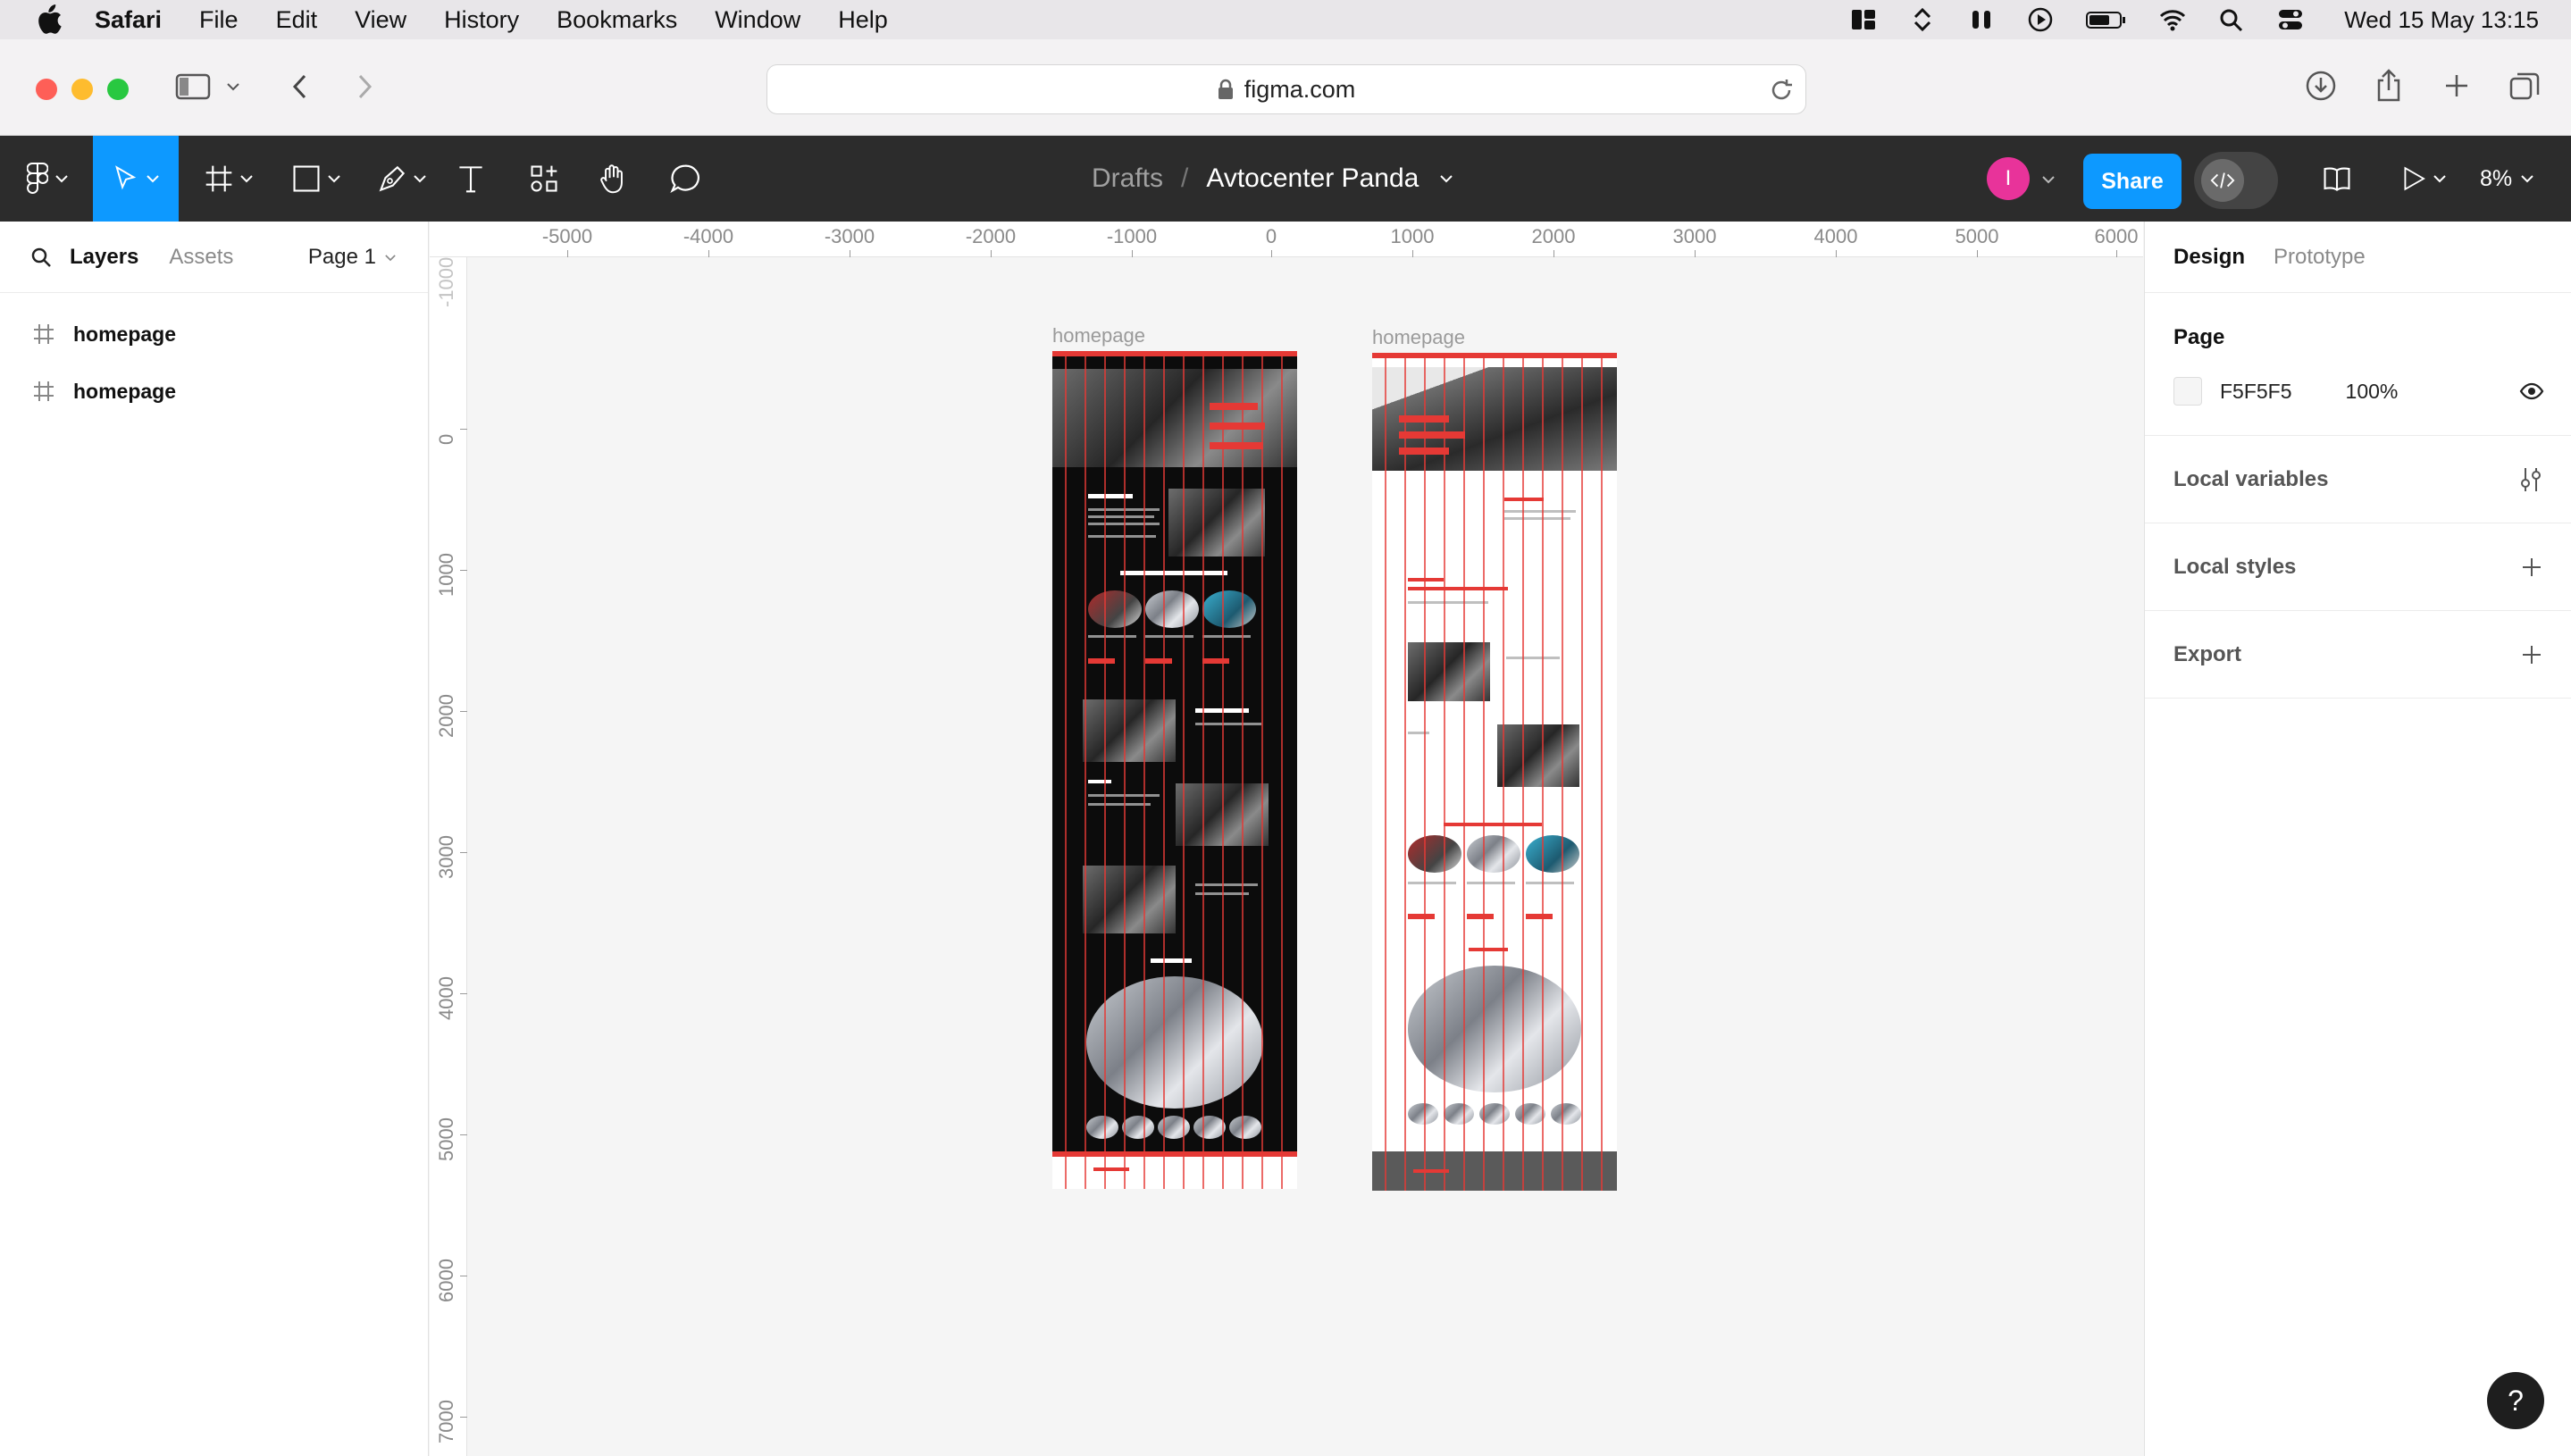 The width and height of the screenshot is (2571, 1456). I want to click on ruler-label: -1000, so click(446, 281).